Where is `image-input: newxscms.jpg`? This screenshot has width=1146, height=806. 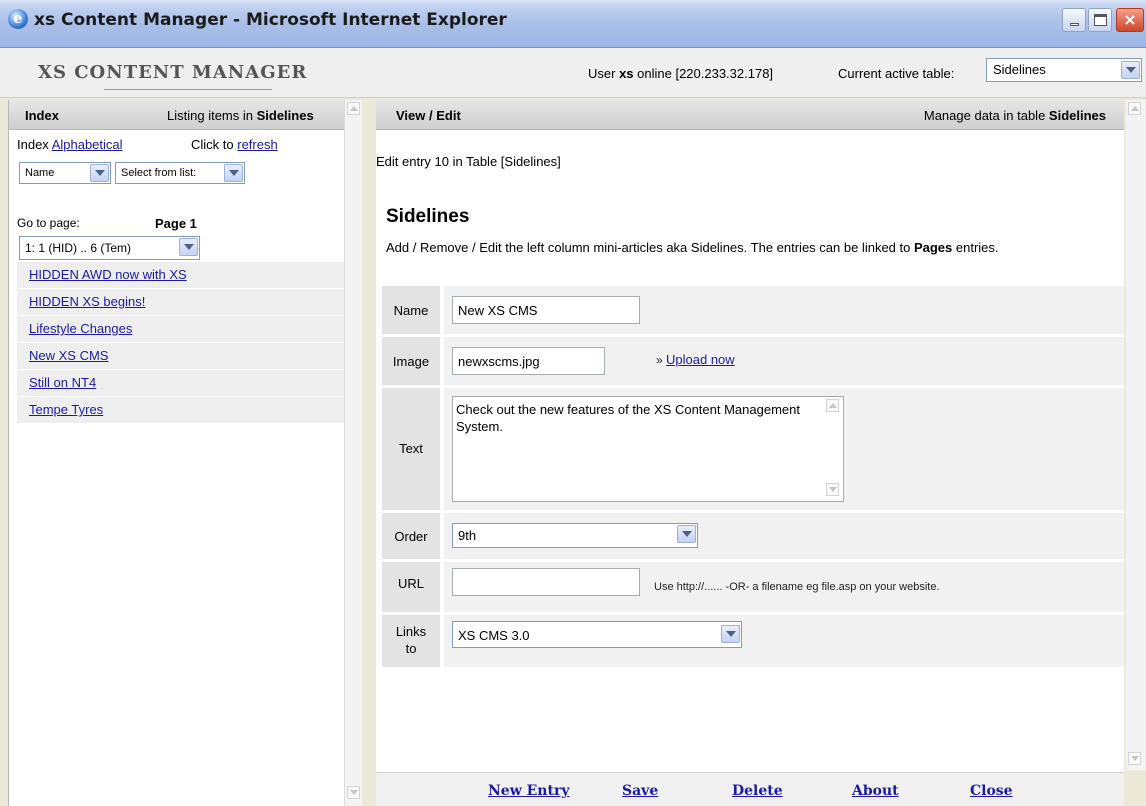 image-input: newxscms.jpg is located at coordinates (528, 361).